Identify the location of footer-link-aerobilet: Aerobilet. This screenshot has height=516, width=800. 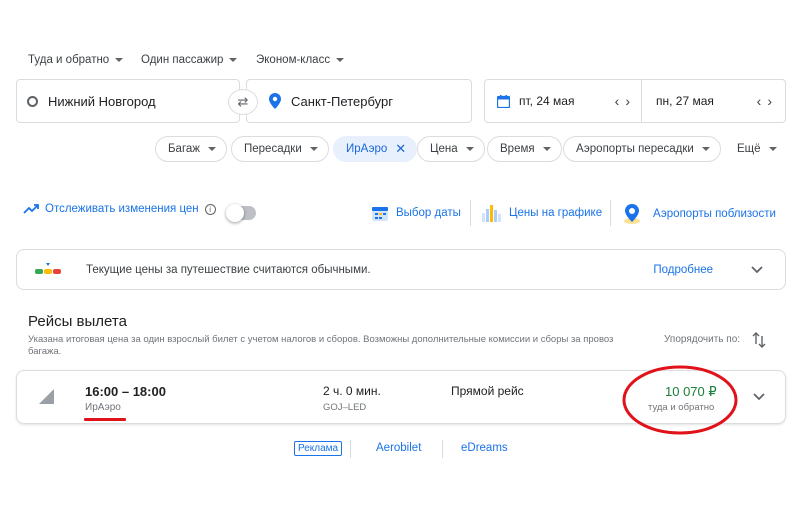
(398, 448).